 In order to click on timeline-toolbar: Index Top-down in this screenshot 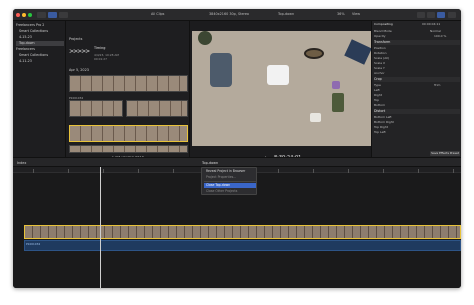, I will do `click(237, 162)`.